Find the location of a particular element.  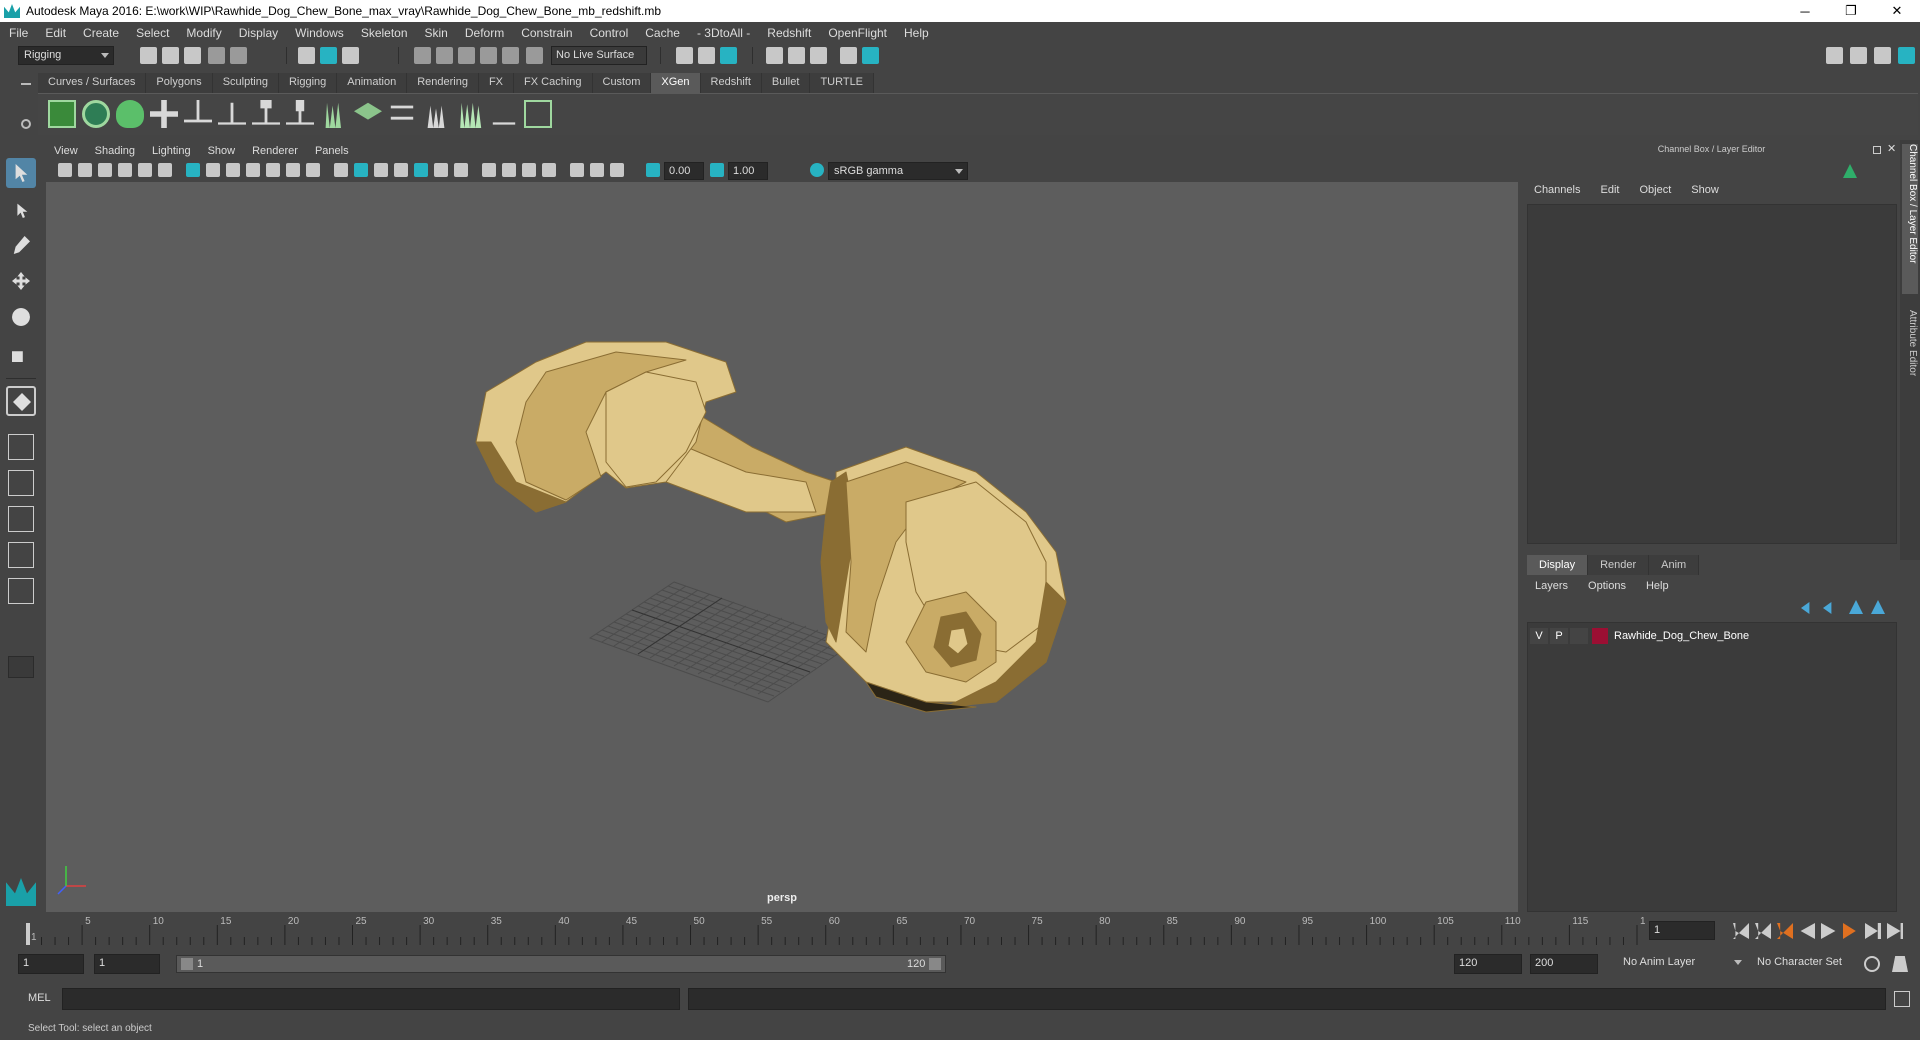

menu-3dtoall: - 3DtoAll - is located at coordinates (723, 33).